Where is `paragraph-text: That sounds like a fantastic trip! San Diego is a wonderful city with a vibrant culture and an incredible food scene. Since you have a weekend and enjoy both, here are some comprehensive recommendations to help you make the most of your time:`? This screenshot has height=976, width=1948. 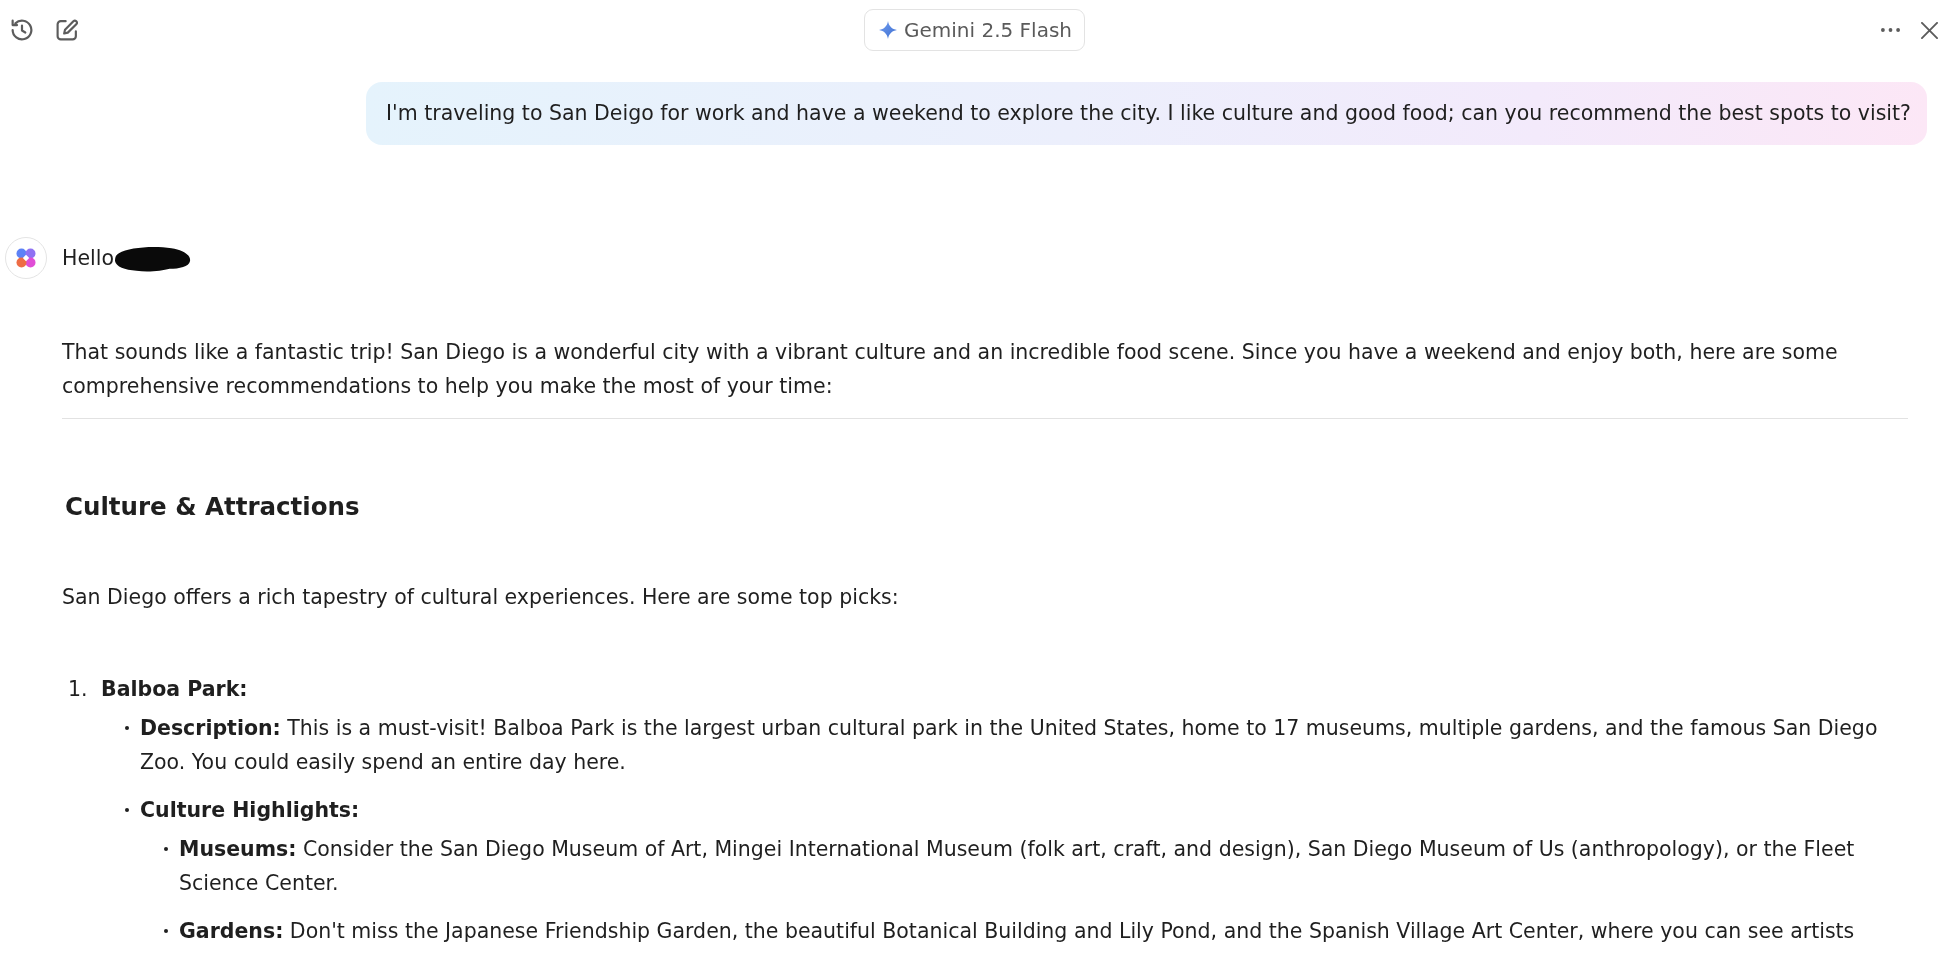
paragraph-text: That sounds like a fantastic trip! San Diego is a wonderful city with a vibrant culture and an incredible food scene. Since you have a weekend and enjoy both, here are some comprehensive recommendations to help you make the most of your time: is located at coordinates (950, 369).